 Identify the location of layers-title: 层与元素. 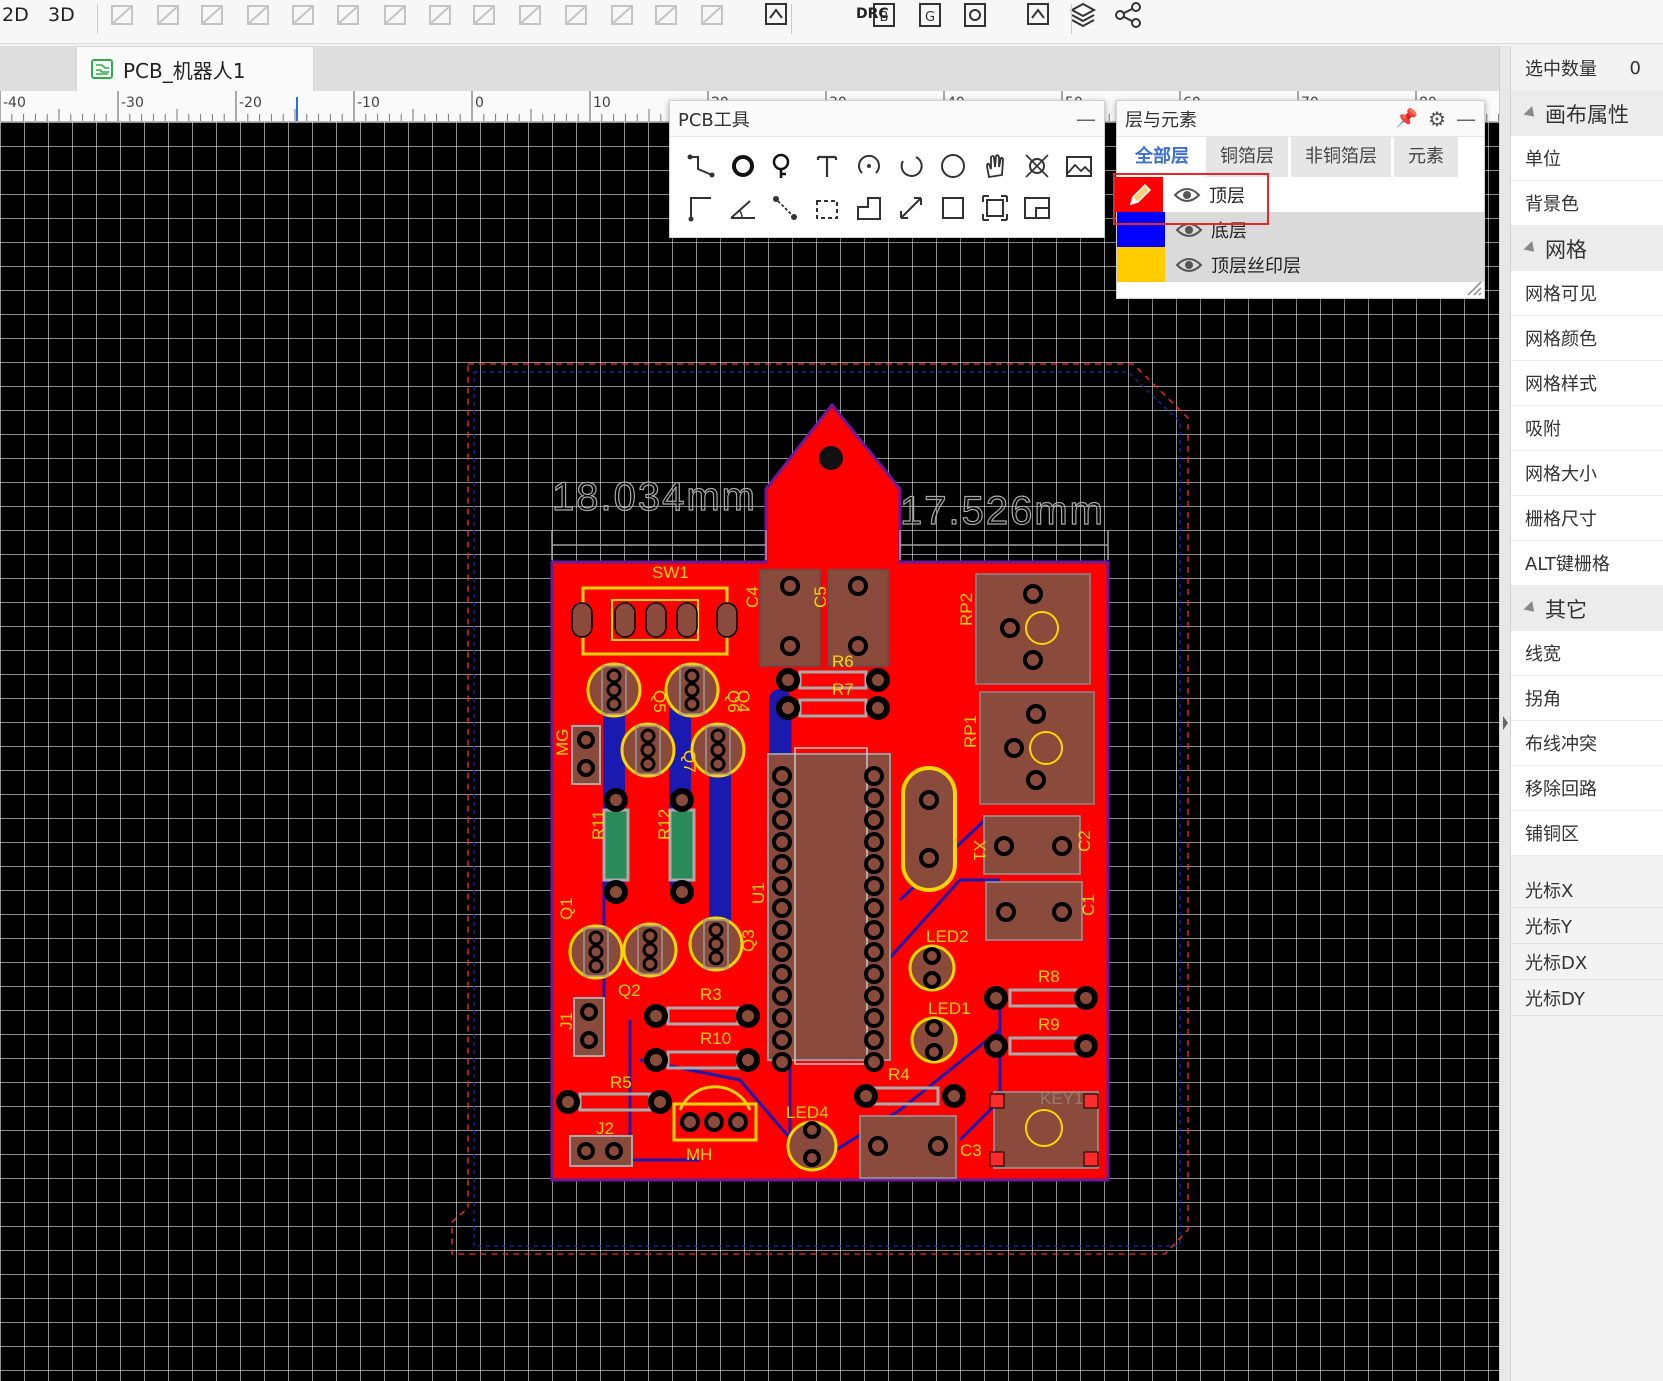
(1161, 120).